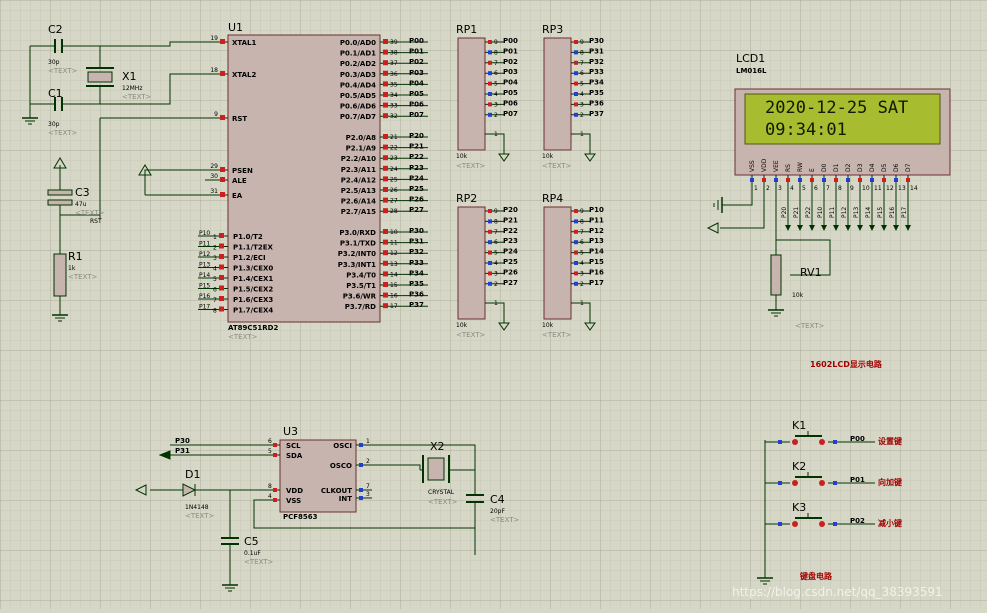  I want to click on u1-pin-name: P0.2/AD2, so click(358, 64).